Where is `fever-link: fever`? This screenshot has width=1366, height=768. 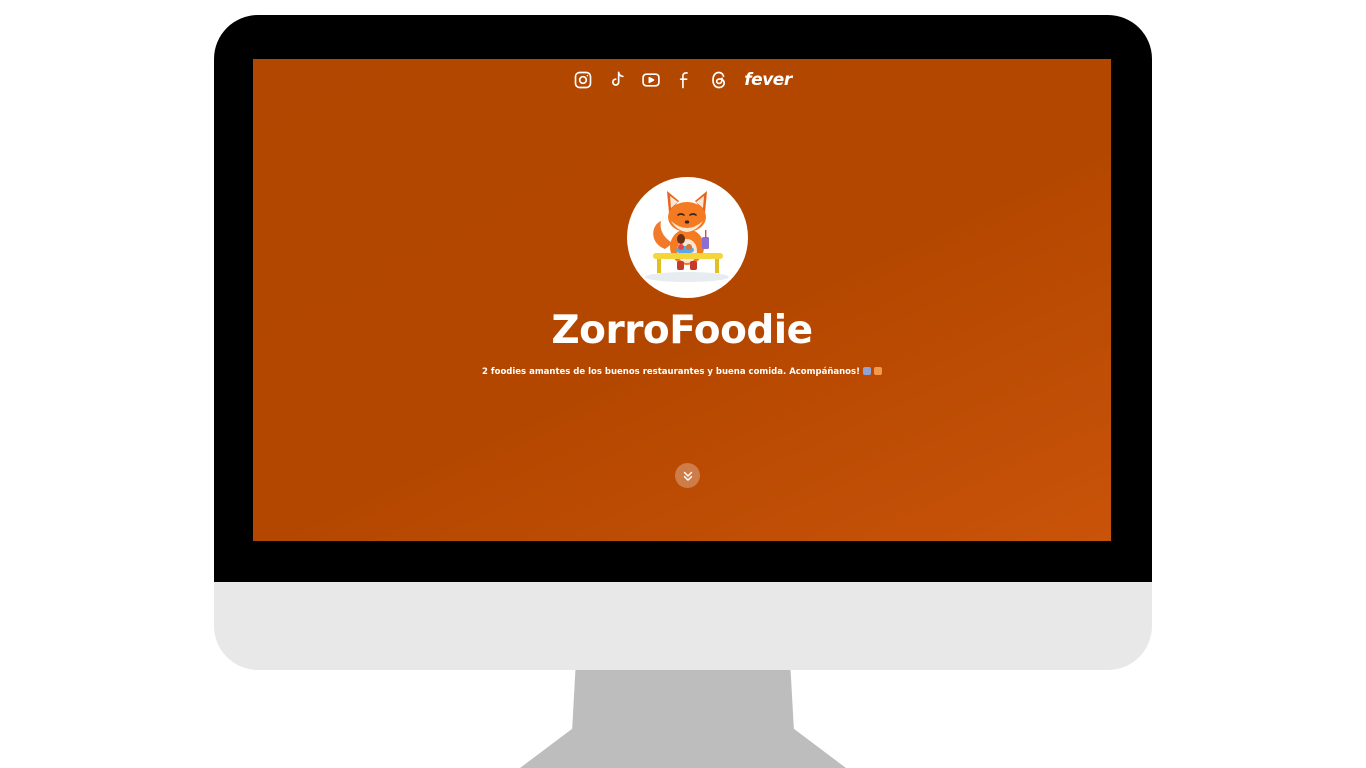 fever-link: fever is located at coordinates (768, 80).